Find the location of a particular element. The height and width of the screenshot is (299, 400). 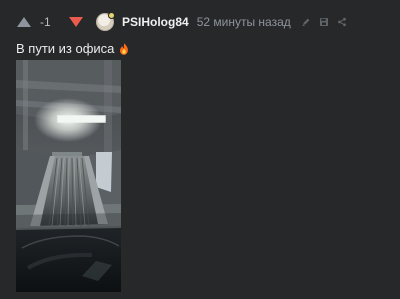

post-text: В пути из офиса is located at coordinates (73, 49).